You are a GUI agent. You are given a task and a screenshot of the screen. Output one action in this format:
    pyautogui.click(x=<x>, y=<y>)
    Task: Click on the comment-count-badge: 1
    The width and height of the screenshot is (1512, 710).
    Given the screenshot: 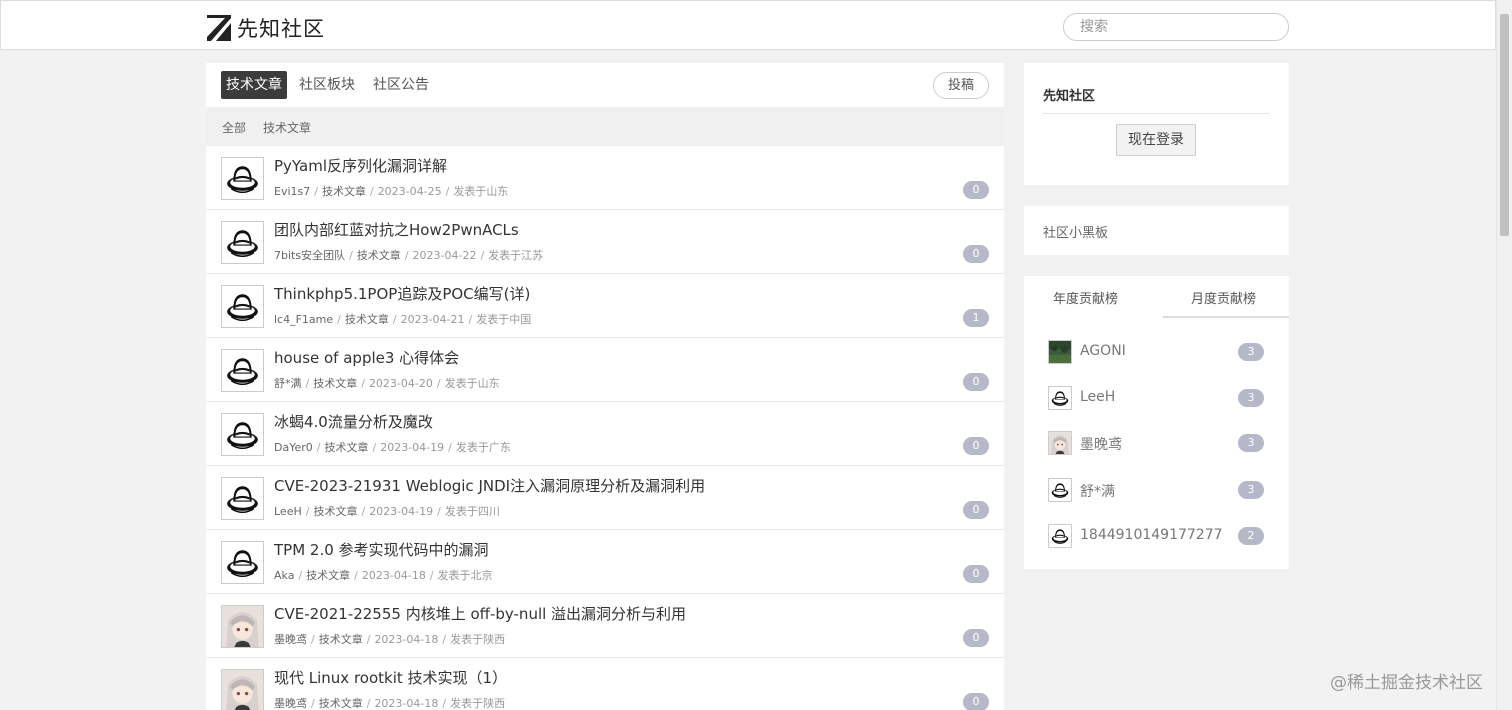 What is the action you would take?
    pyautogui.click(x=976, y=318)
    